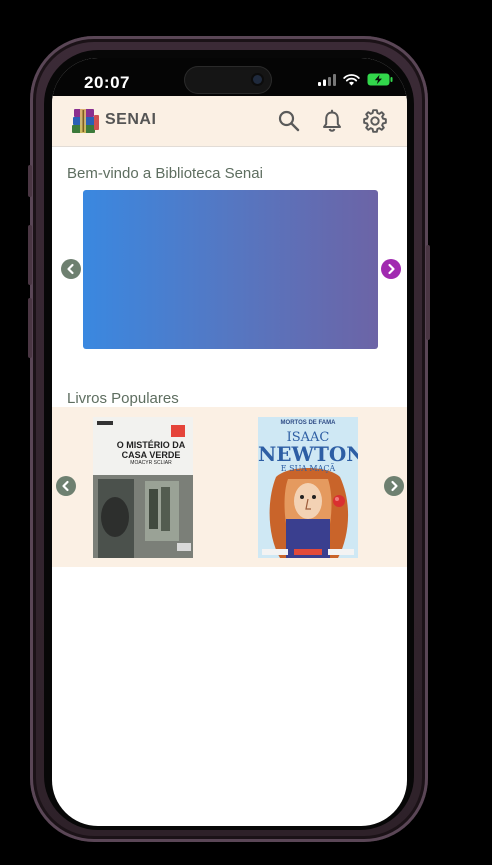 The width and height of the screenshot is (492, 865). Describe the element at coordinates (257, 79) in the screenshot. I see `camera-icon` at that location.